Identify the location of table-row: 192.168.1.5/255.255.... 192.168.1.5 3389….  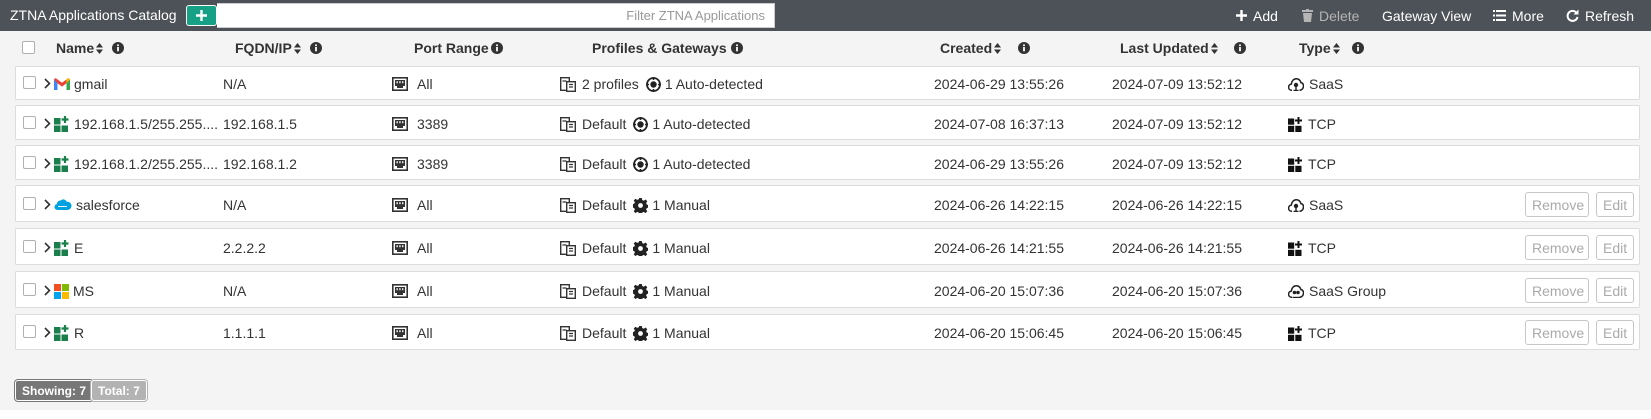
(827, 122).